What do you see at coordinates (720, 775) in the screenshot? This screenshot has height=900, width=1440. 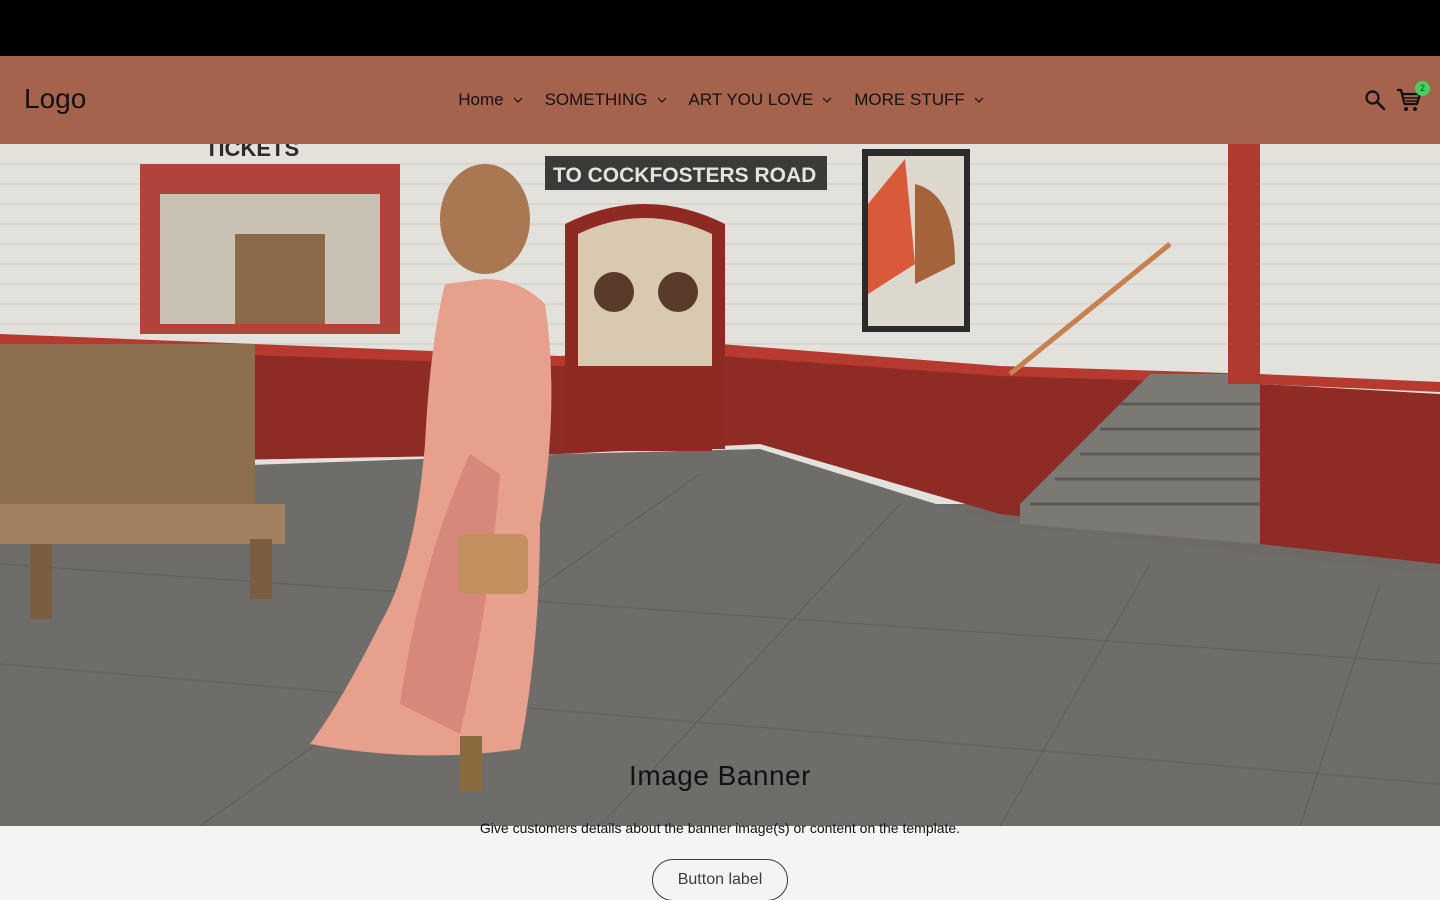 I see `banner-heading: Image Banner` at bounding box center [720, 775].